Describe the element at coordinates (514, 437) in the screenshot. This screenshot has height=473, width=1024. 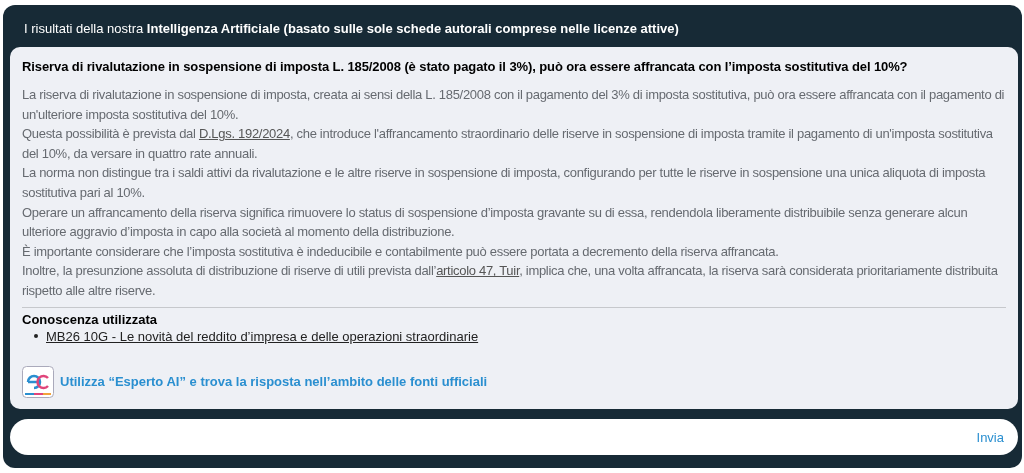
I see `message-field: Invia` at that location.